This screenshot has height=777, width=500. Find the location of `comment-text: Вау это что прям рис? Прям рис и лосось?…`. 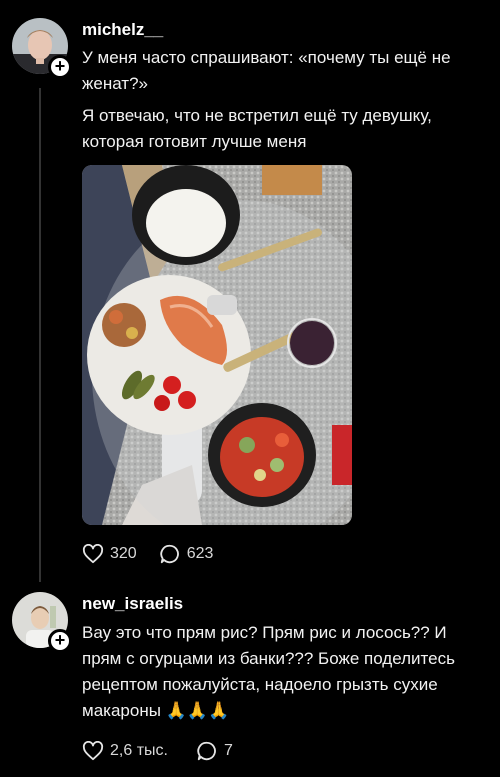

comment-text: Вау это что прям рис? Прям рис и лосось?… is located at coordinates (282, 672).